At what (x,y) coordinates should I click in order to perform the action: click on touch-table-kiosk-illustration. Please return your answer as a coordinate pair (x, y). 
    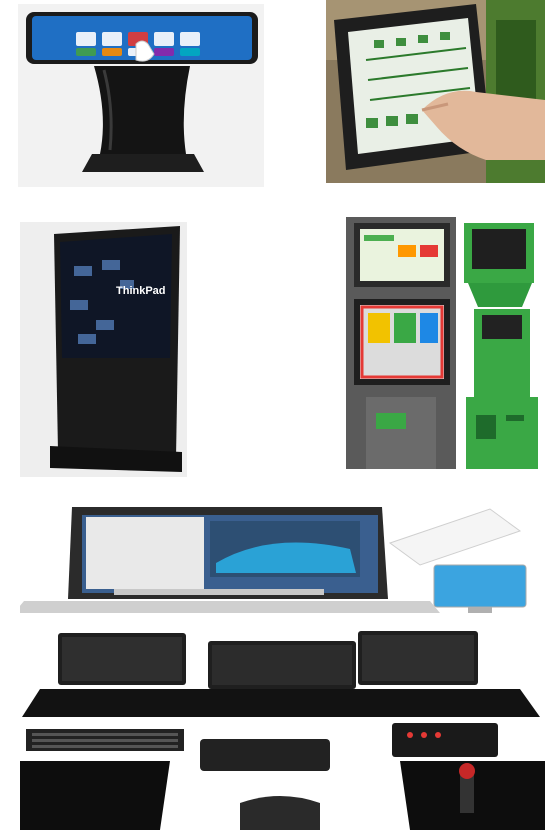
    Looking at the image, I should click on (141, 95).